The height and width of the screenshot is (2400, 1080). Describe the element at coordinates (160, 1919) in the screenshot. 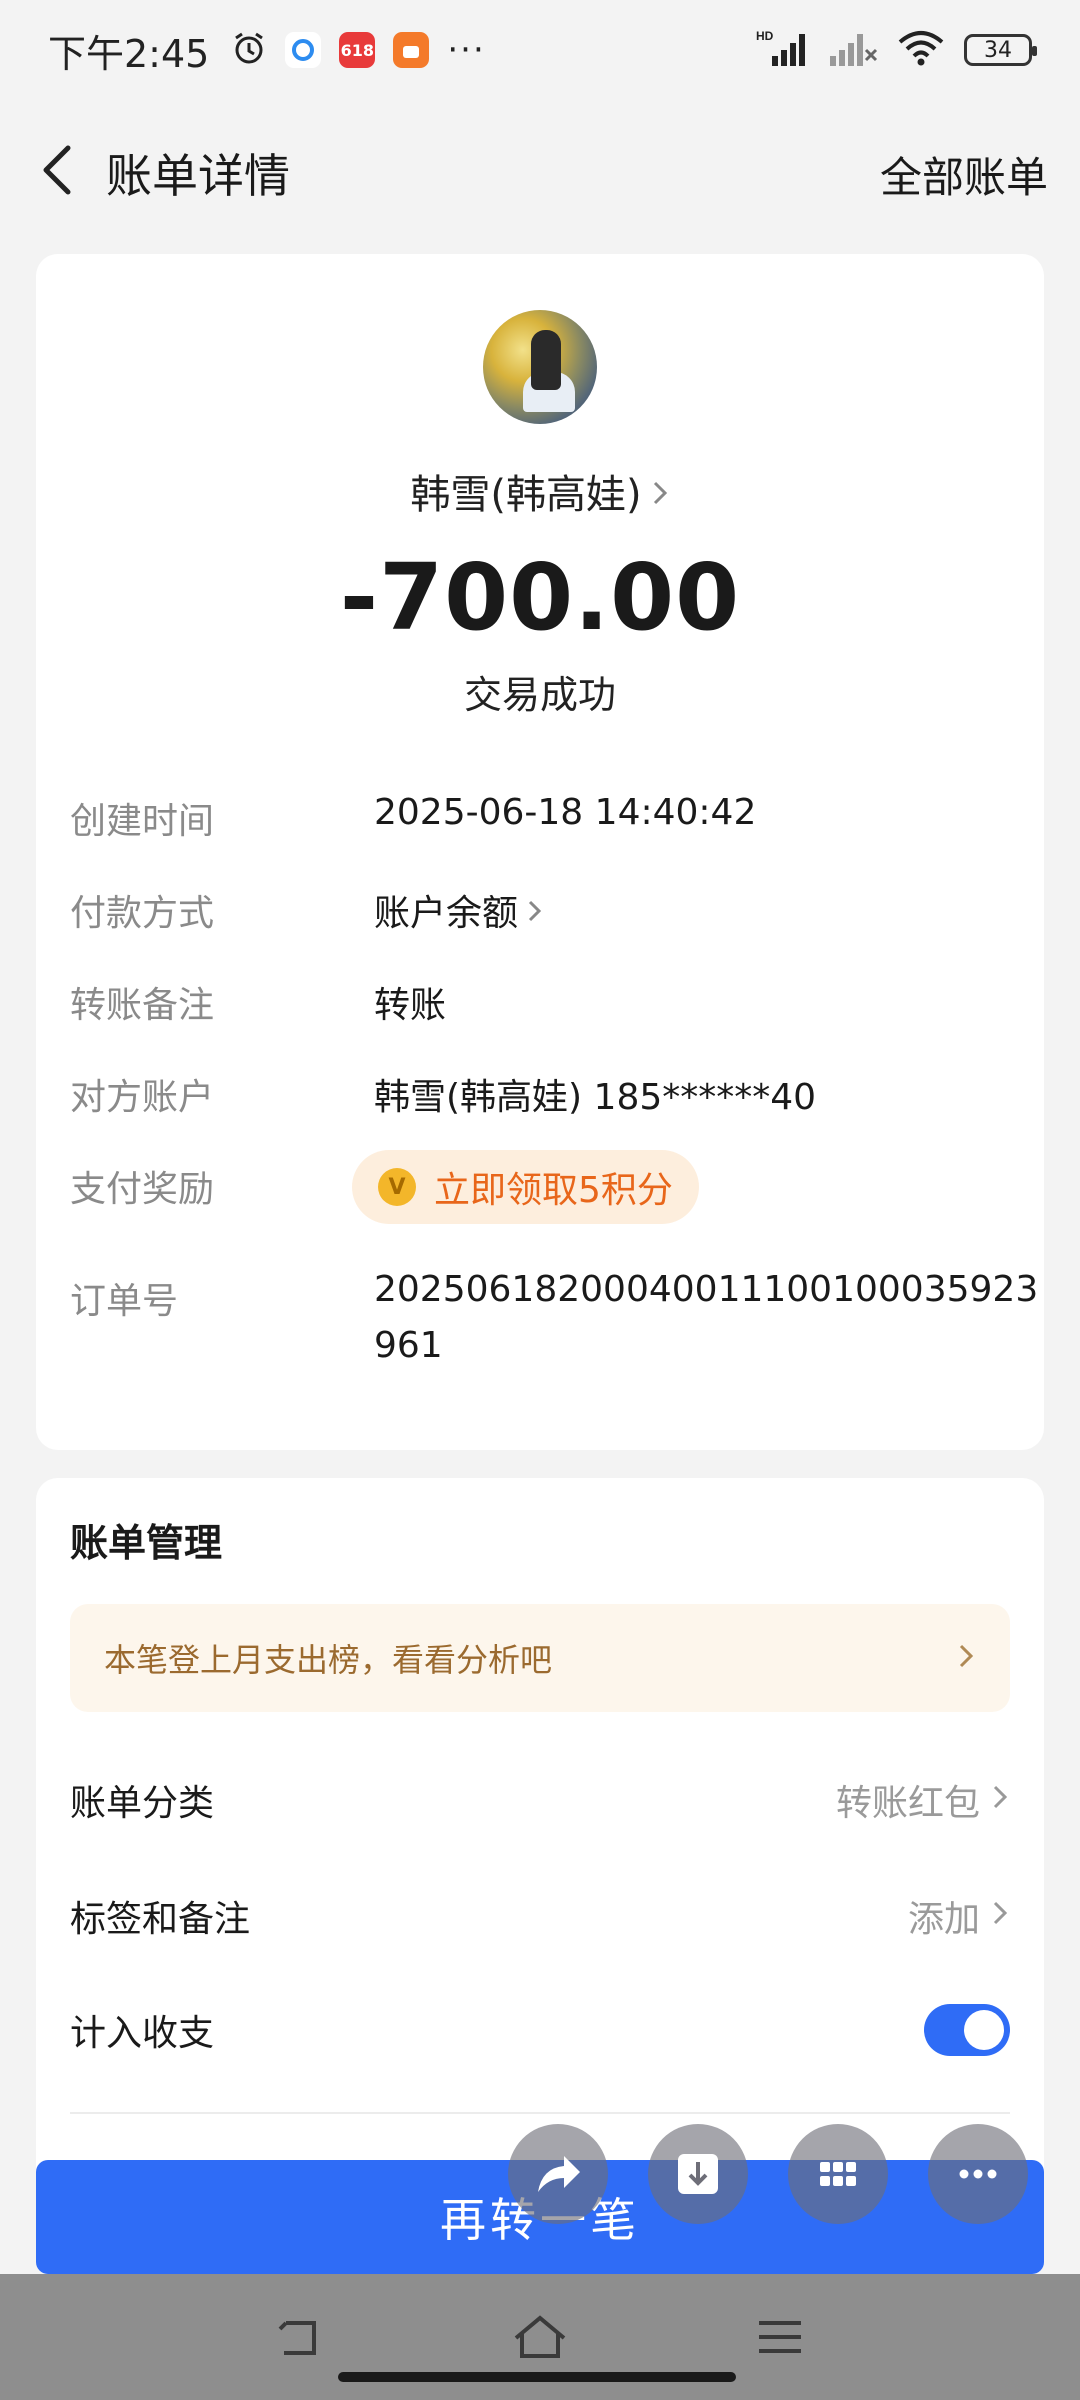

I see `row-label: 标签和备注` at that location.